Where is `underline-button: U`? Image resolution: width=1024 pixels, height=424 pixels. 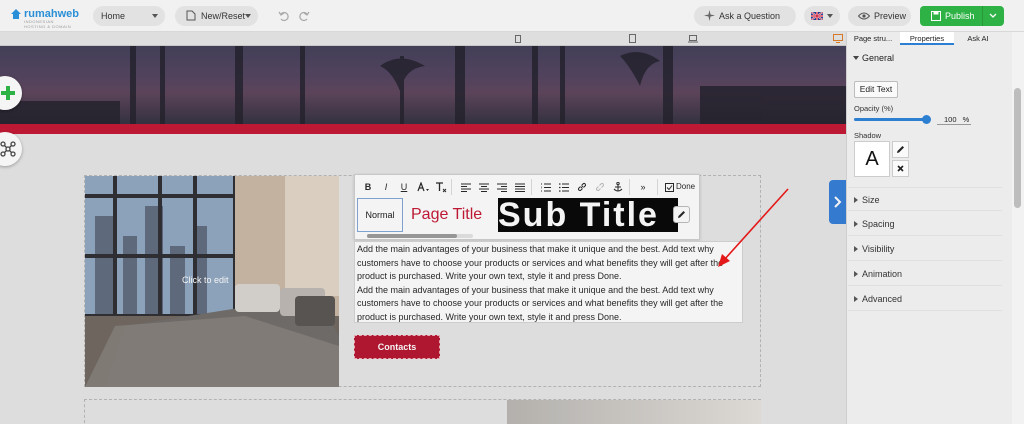
underline-button: U is located at coordinates (404, 187).